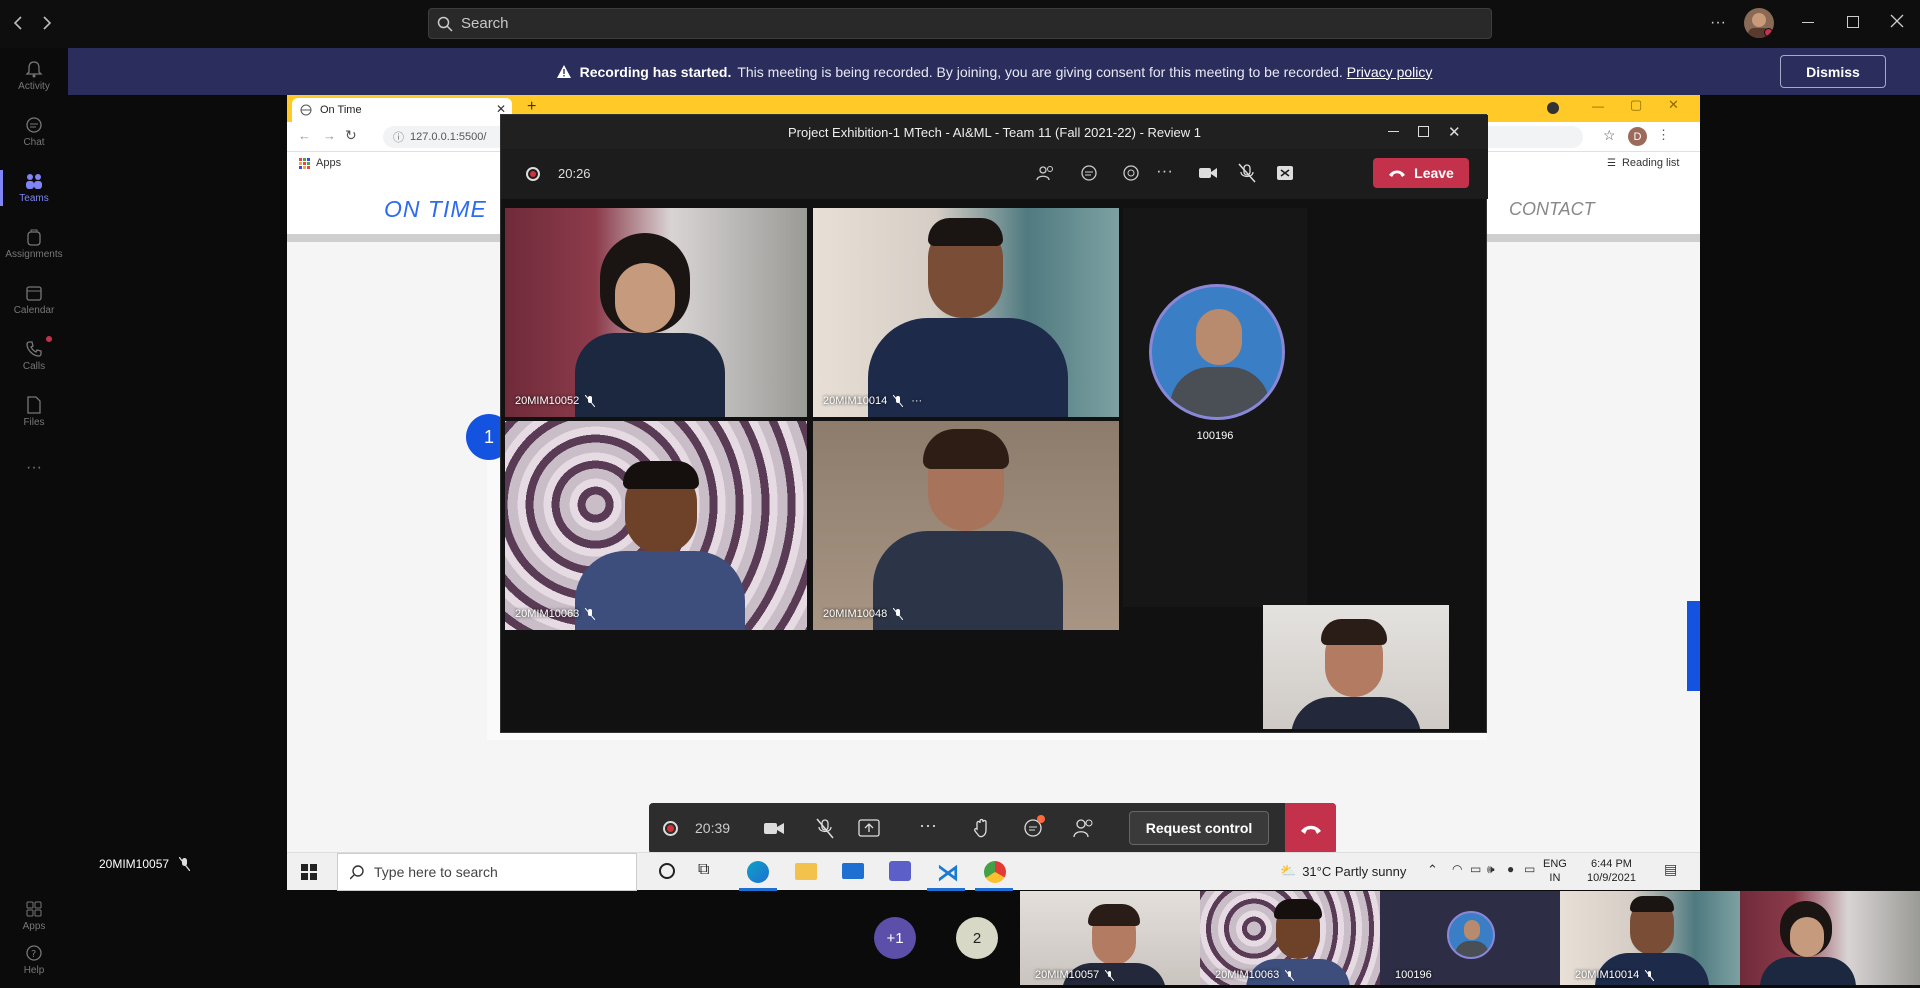  What do you see at coordinates (329, 135) in the screenshot?
I see `browser-forward-icon: →` at bounding box center [329, 135].